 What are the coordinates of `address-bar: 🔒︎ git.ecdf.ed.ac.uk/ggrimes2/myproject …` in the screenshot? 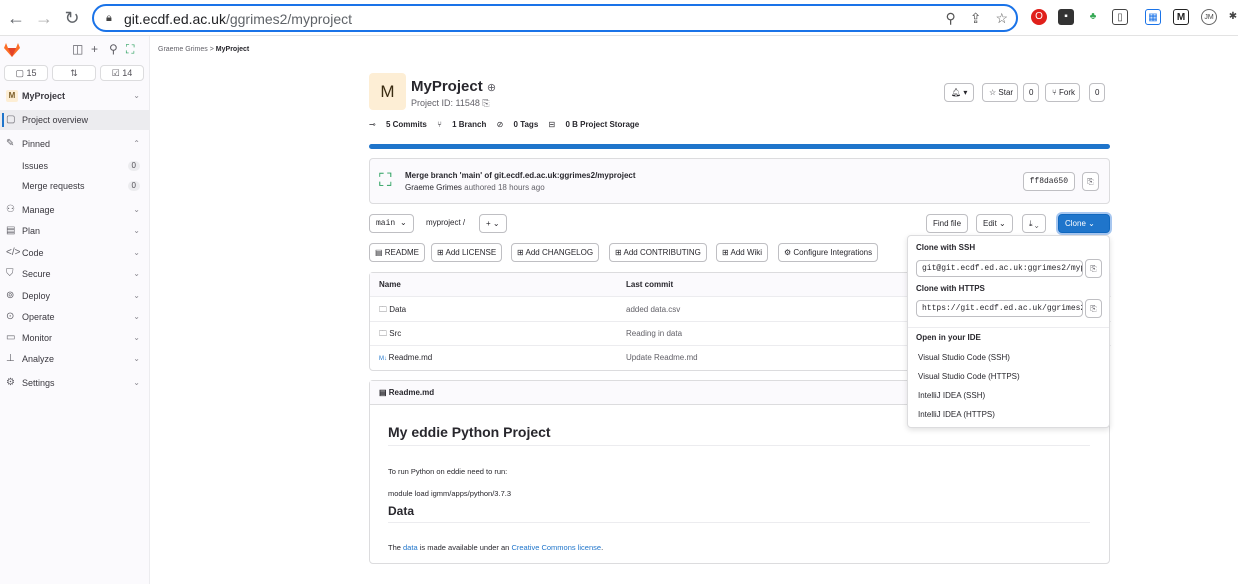 It's located at (555, 18).